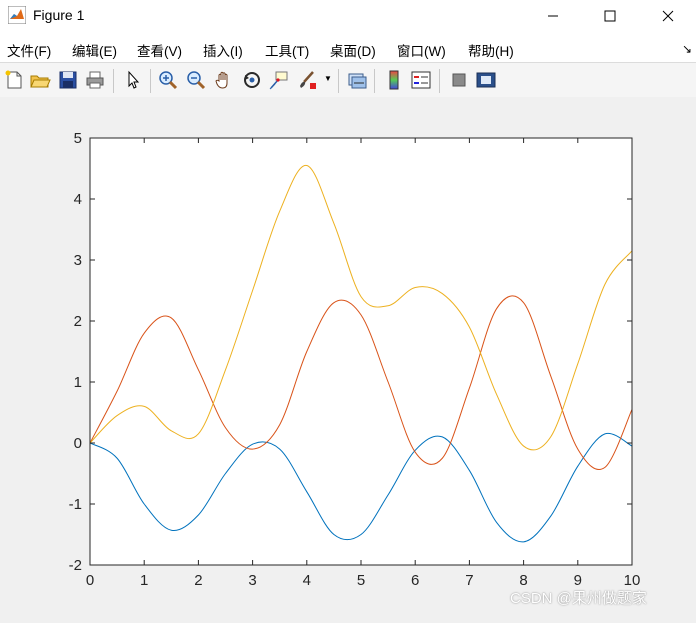  Describe the element at coordinates (159, 50) in the screenshot. I see `menu-view: 查看(V)` at that location.